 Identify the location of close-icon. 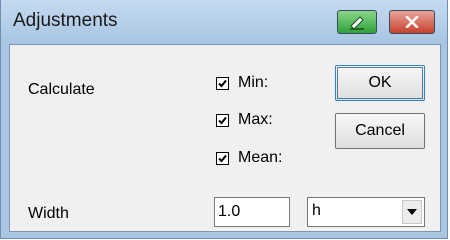
(412, 22).